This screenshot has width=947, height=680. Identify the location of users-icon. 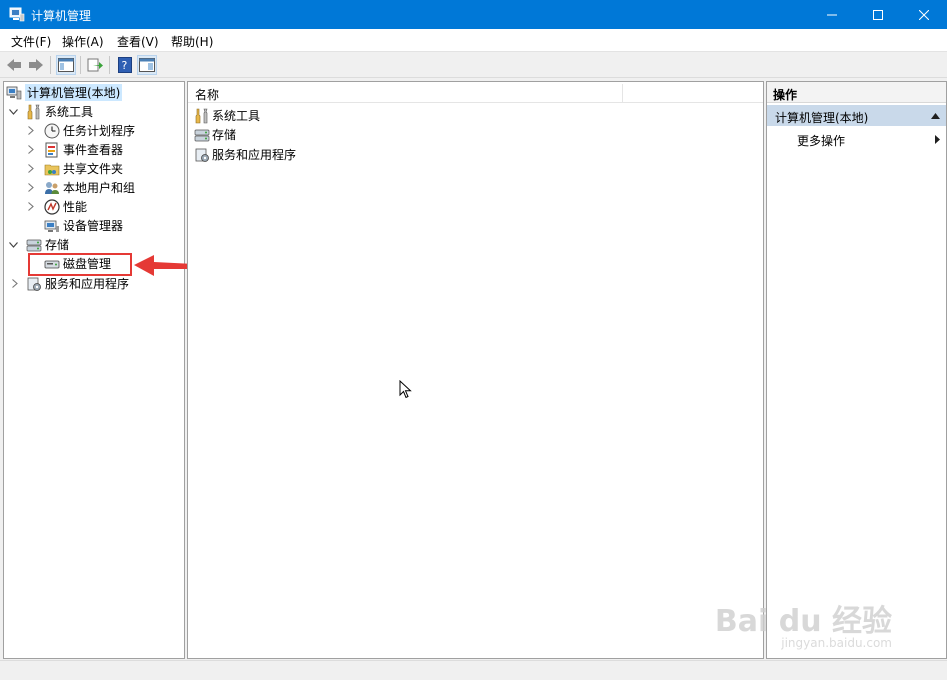
(52, 188).